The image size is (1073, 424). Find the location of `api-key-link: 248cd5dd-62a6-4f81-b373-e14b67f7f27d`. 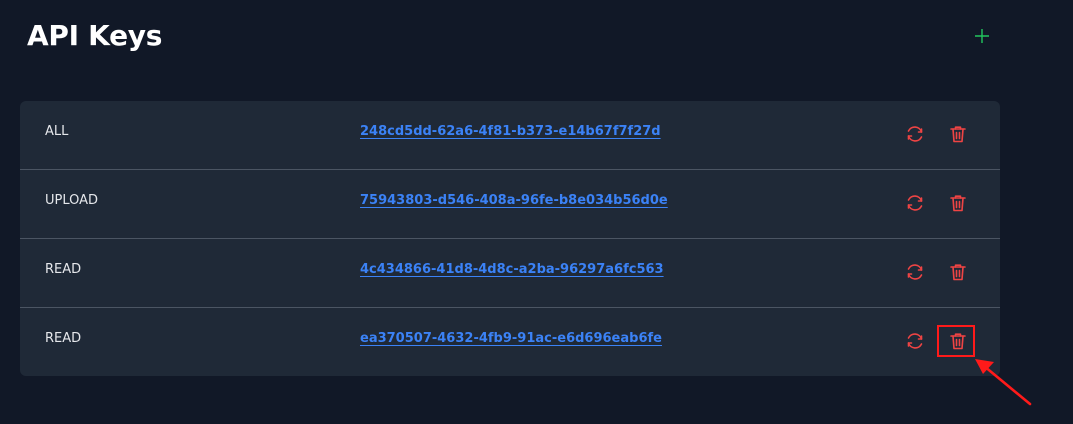

api-key-link: 248cd5dd-62a6-4f81-b373-e14b67f7f27d is located at coordinates (510, 132).